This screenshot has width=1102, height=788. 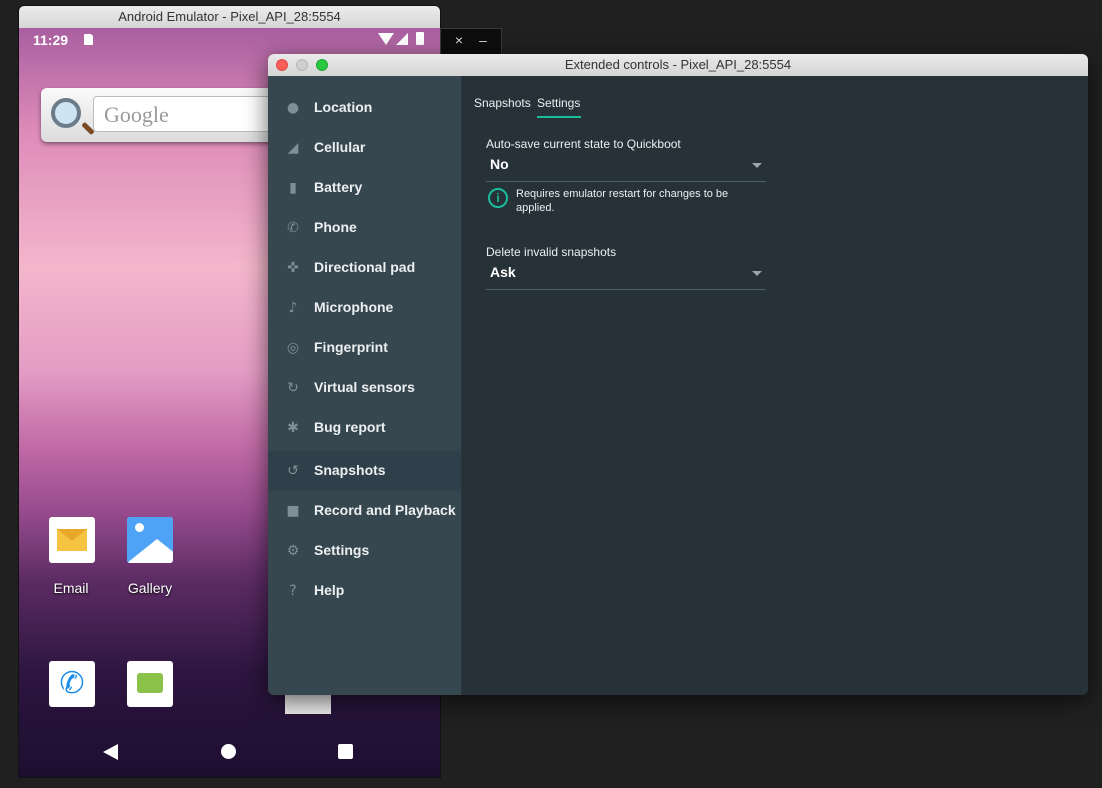 What do you see at coordinates (302, 65) in the screenshot?
I see `window-minimize-button` at bounding box center [302, 65].